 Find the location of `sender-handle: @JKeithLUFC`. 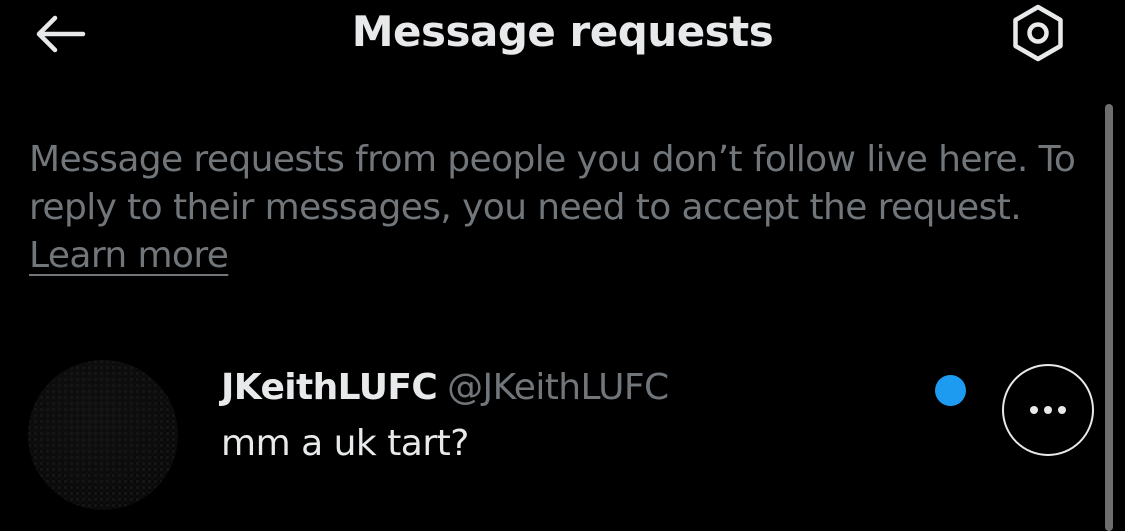

sender-handle: @JKeithLUFC is located at coordinates (558, 387).